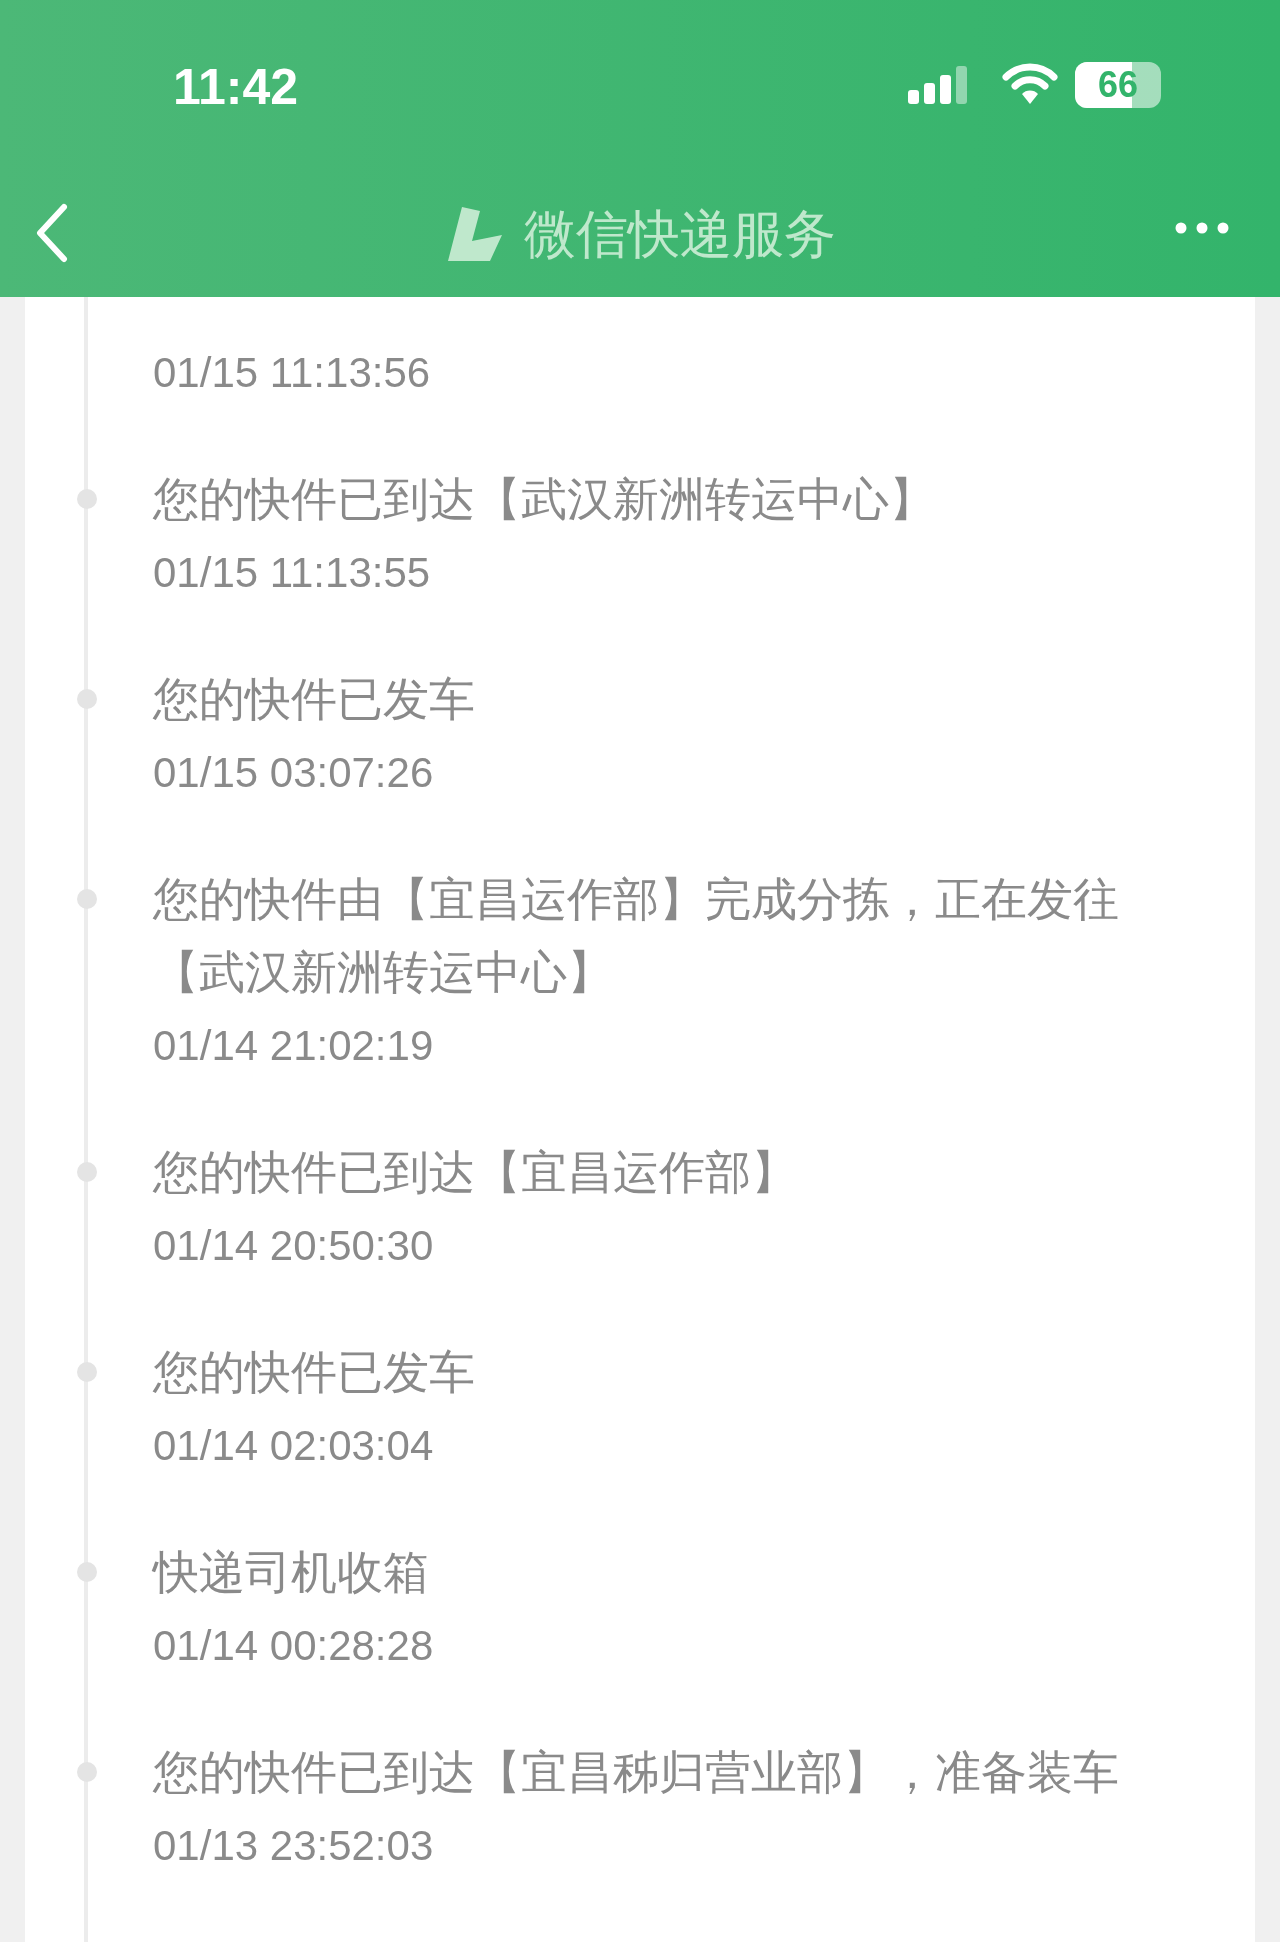 The height and width of the screenshot is (1942, 1280). I want to click on event-text: 您的快件已到达【宜昌秭归营业部】，准备装车, so click(636, 1772).